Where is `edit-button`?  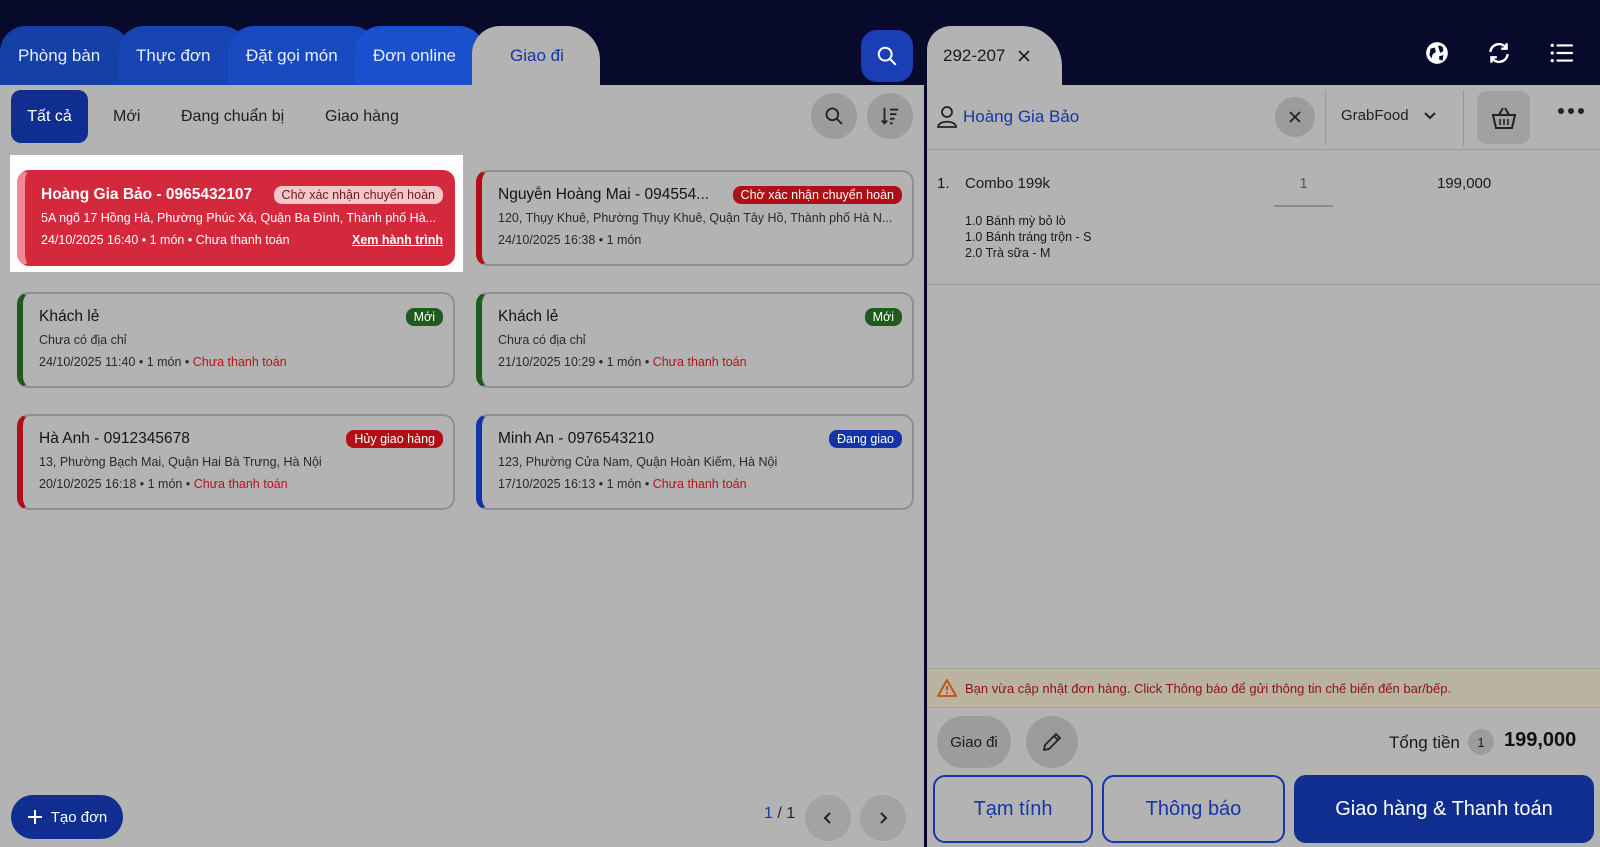
edit-button is located at coordinates (1052, 742).